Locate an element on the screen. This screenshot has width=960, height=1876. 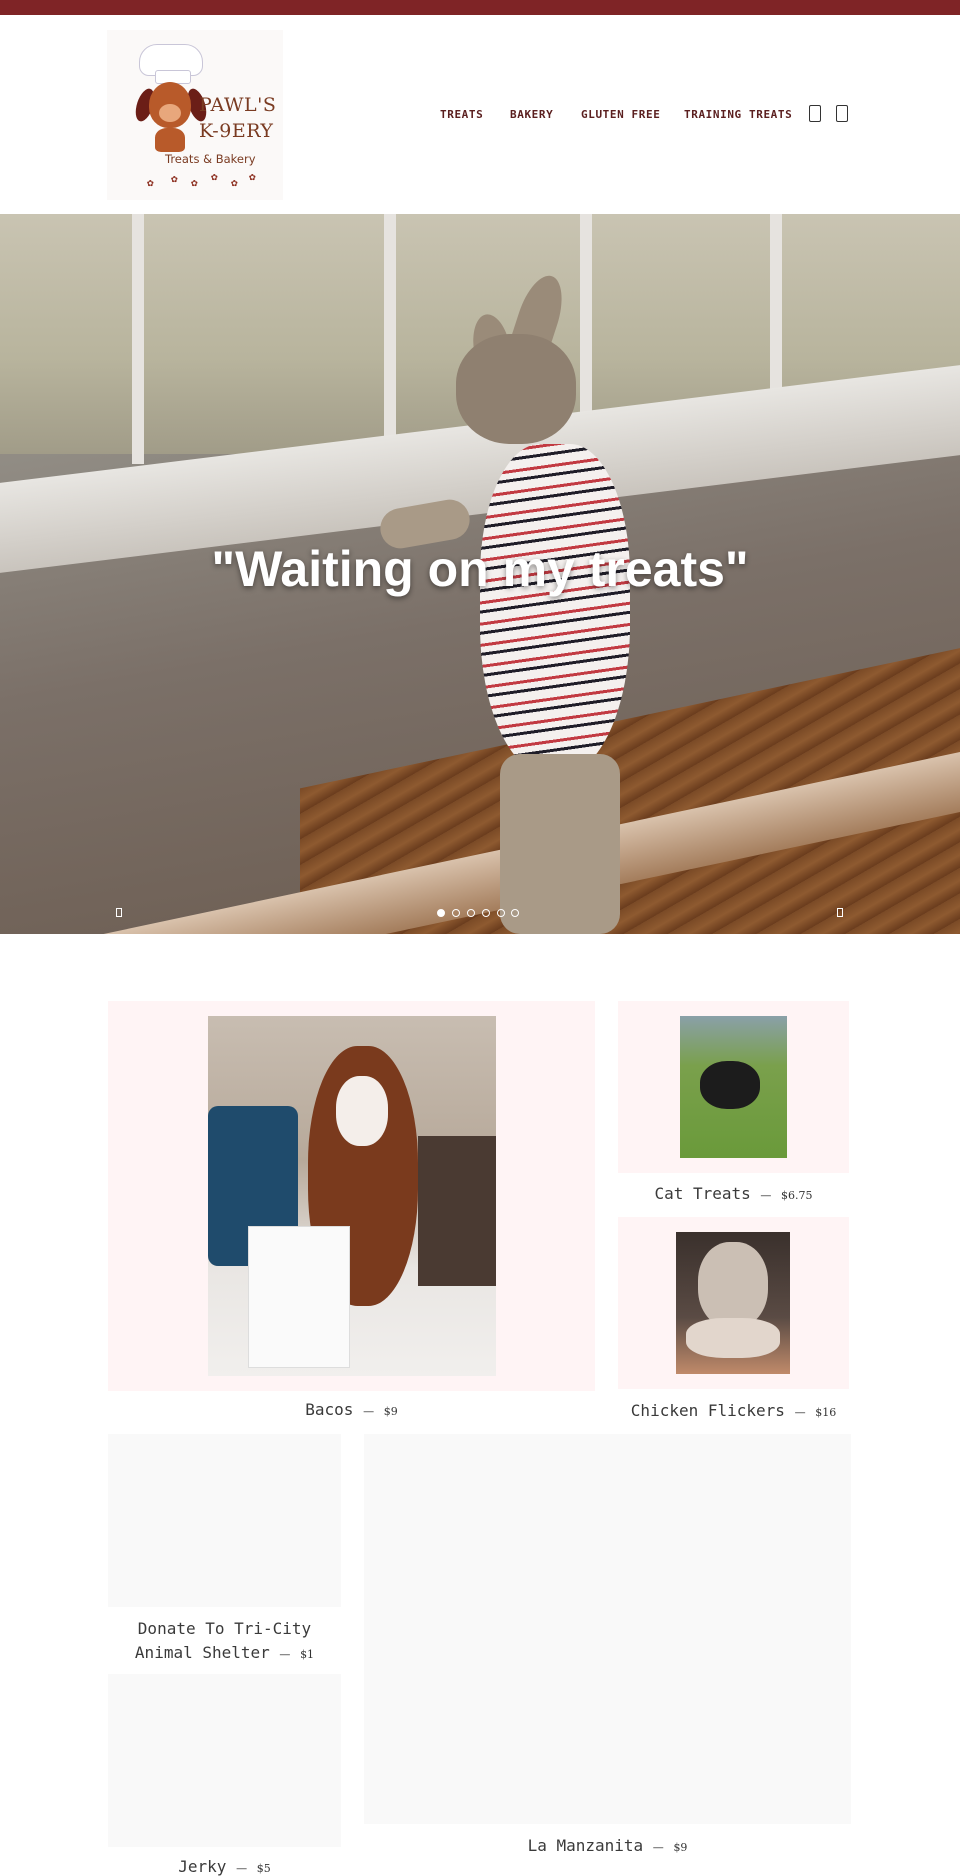
product-image-cat-treats is located at coordinates (733, 1087).